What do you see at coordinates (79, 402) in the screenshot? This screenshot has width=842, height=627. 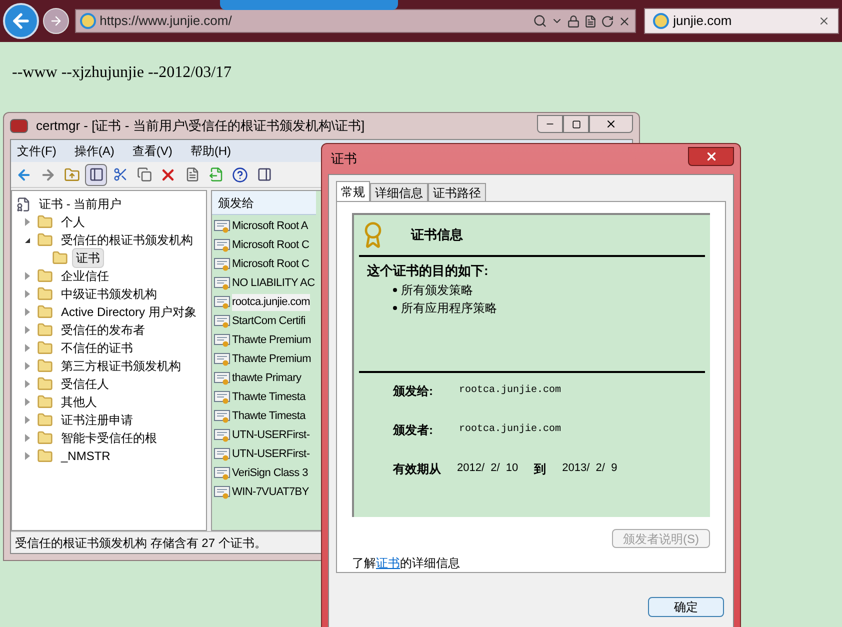 I see `tree-item: 其他人` at bounding box center [79, 402].